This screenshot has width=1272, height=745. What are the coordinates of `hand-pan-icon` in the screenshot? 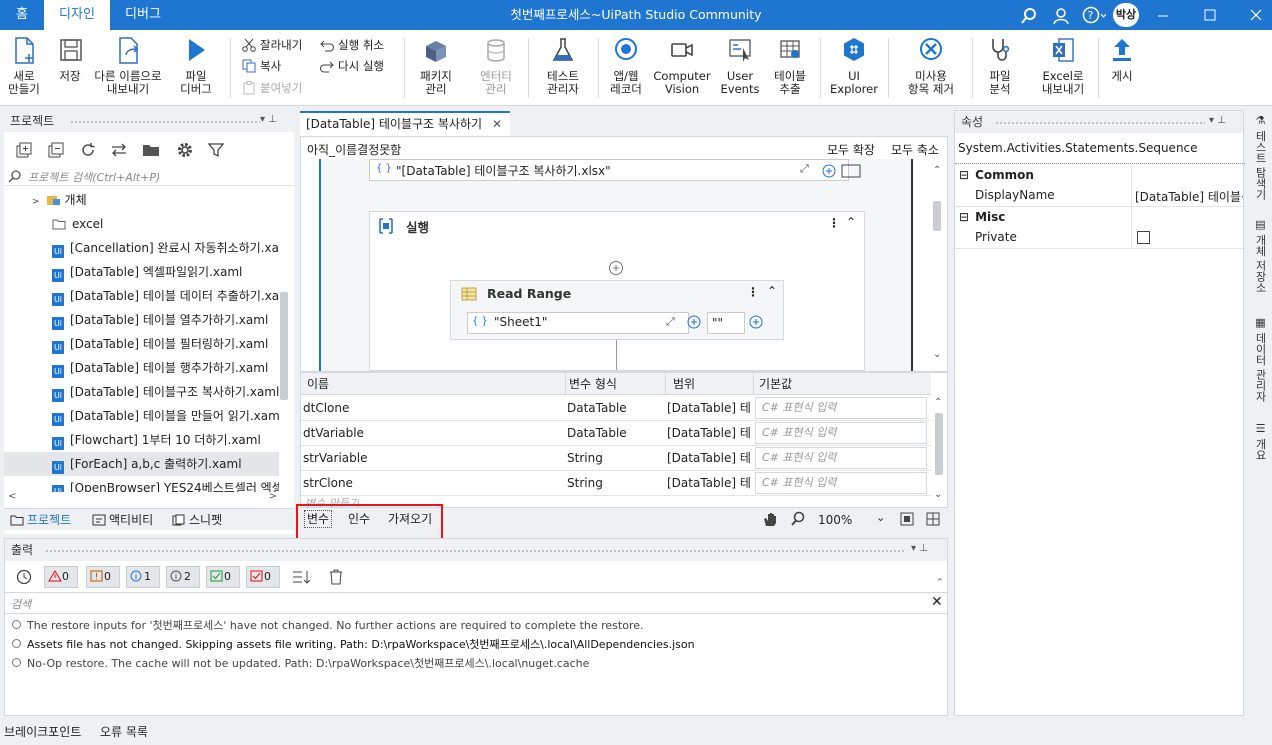 It's located at (770, 519).